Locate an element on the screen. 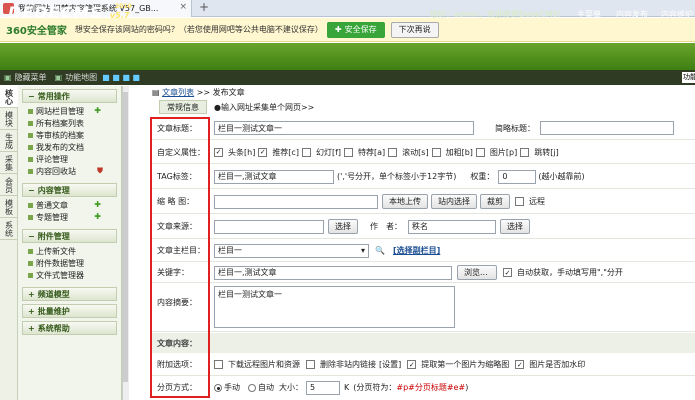  auto-keywords-option: ✓ 自动获取，手动填写用","分开 is located at coordinates (563, 272).